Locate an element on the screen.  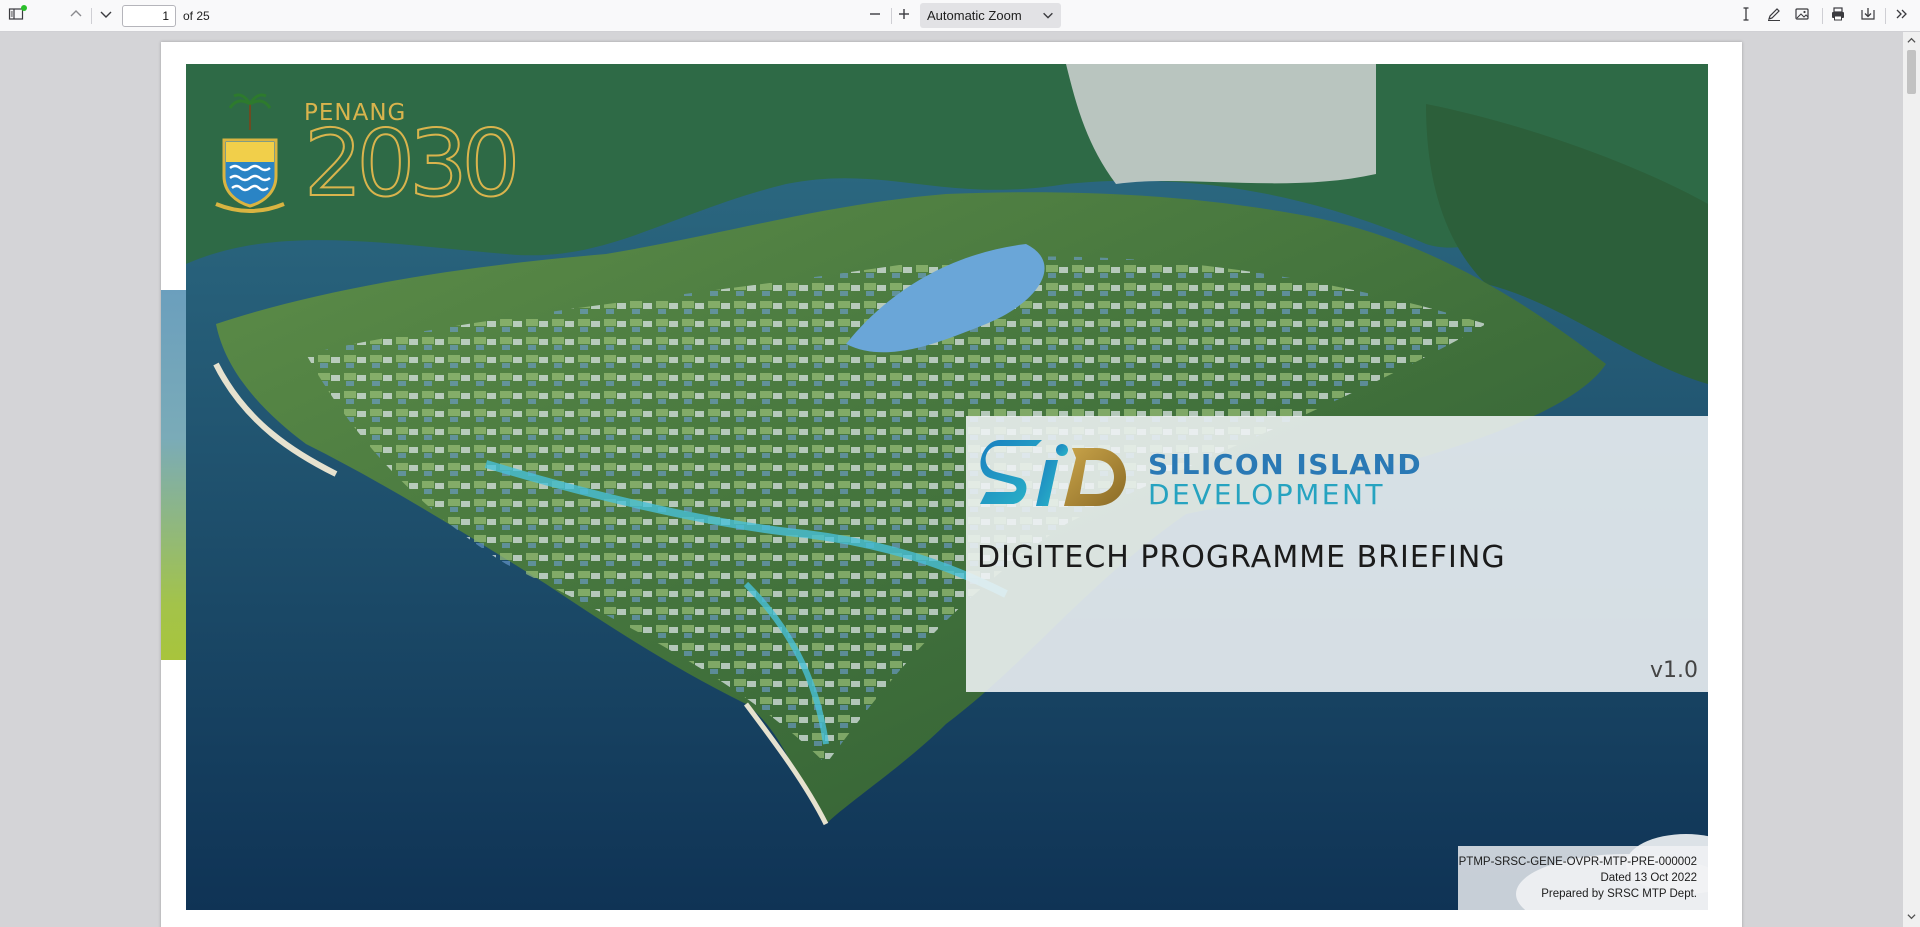
draw-tool-button is located at coordinates (1774, 16).